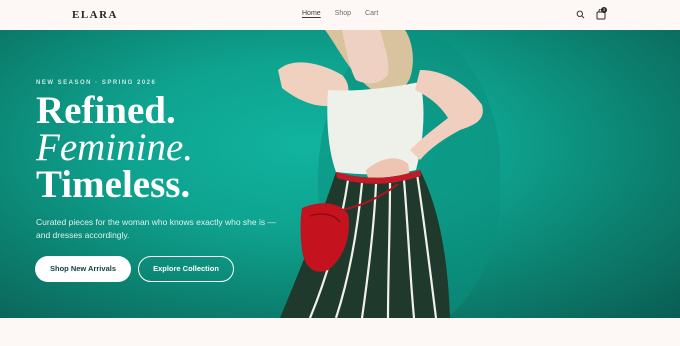  I want to click on hero-eyebrow: NEW SEASON · SPRING 2026, so click(96, 83).